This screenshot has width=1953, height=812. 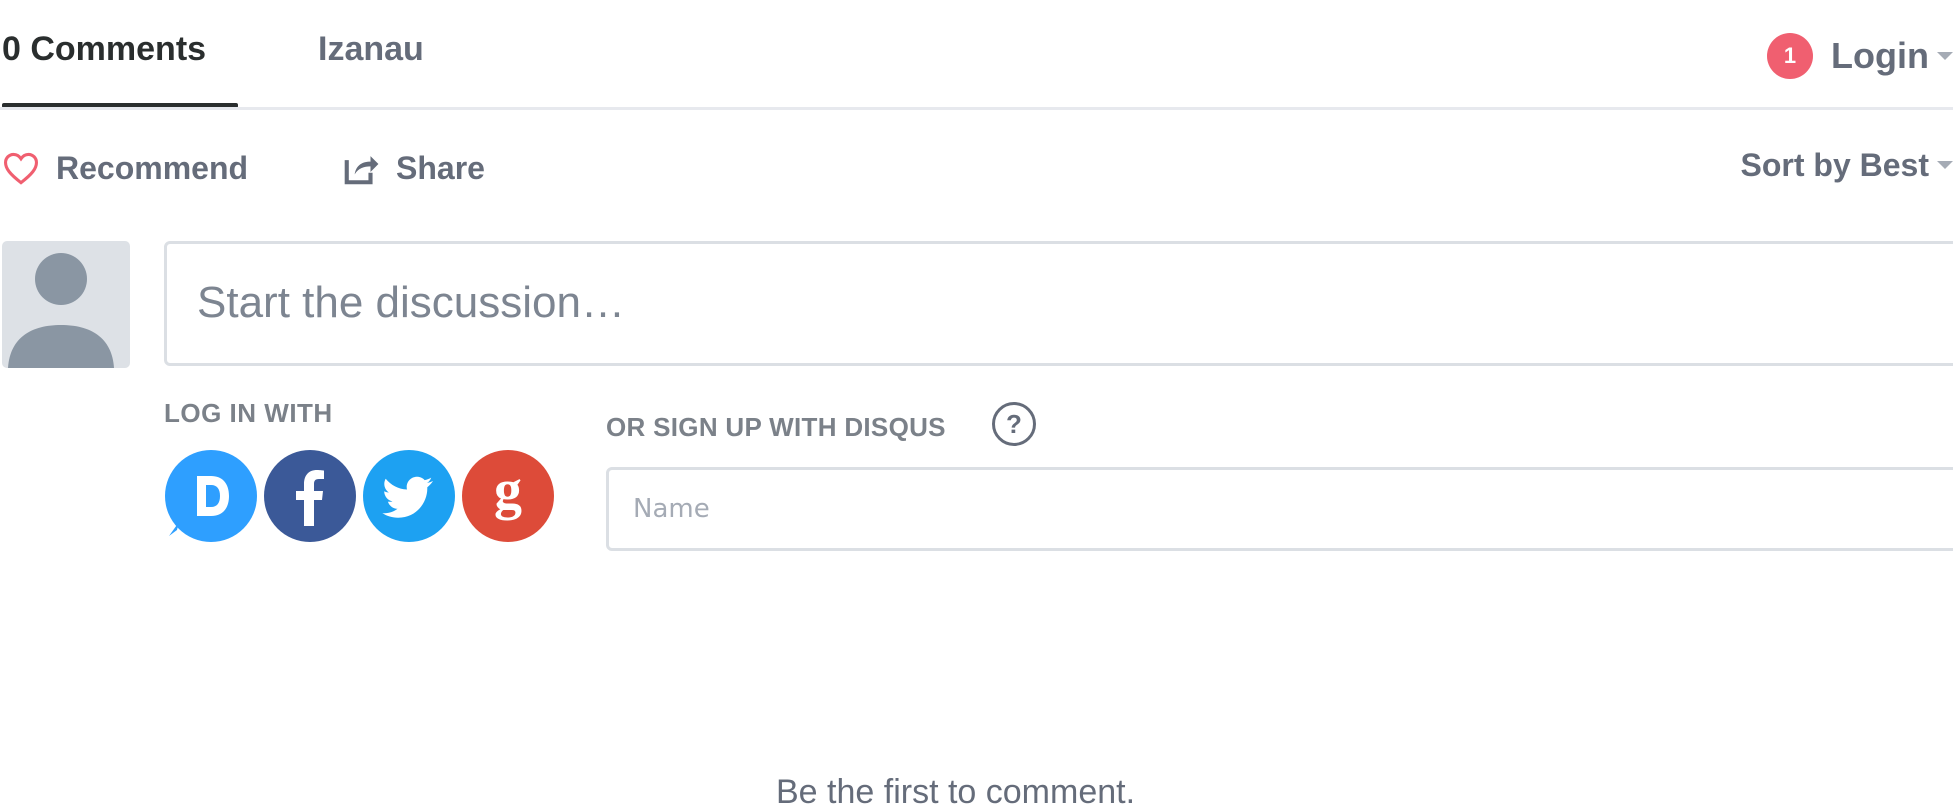 I want to click on recommend-button: Recommend, so click(x=125, y=168).